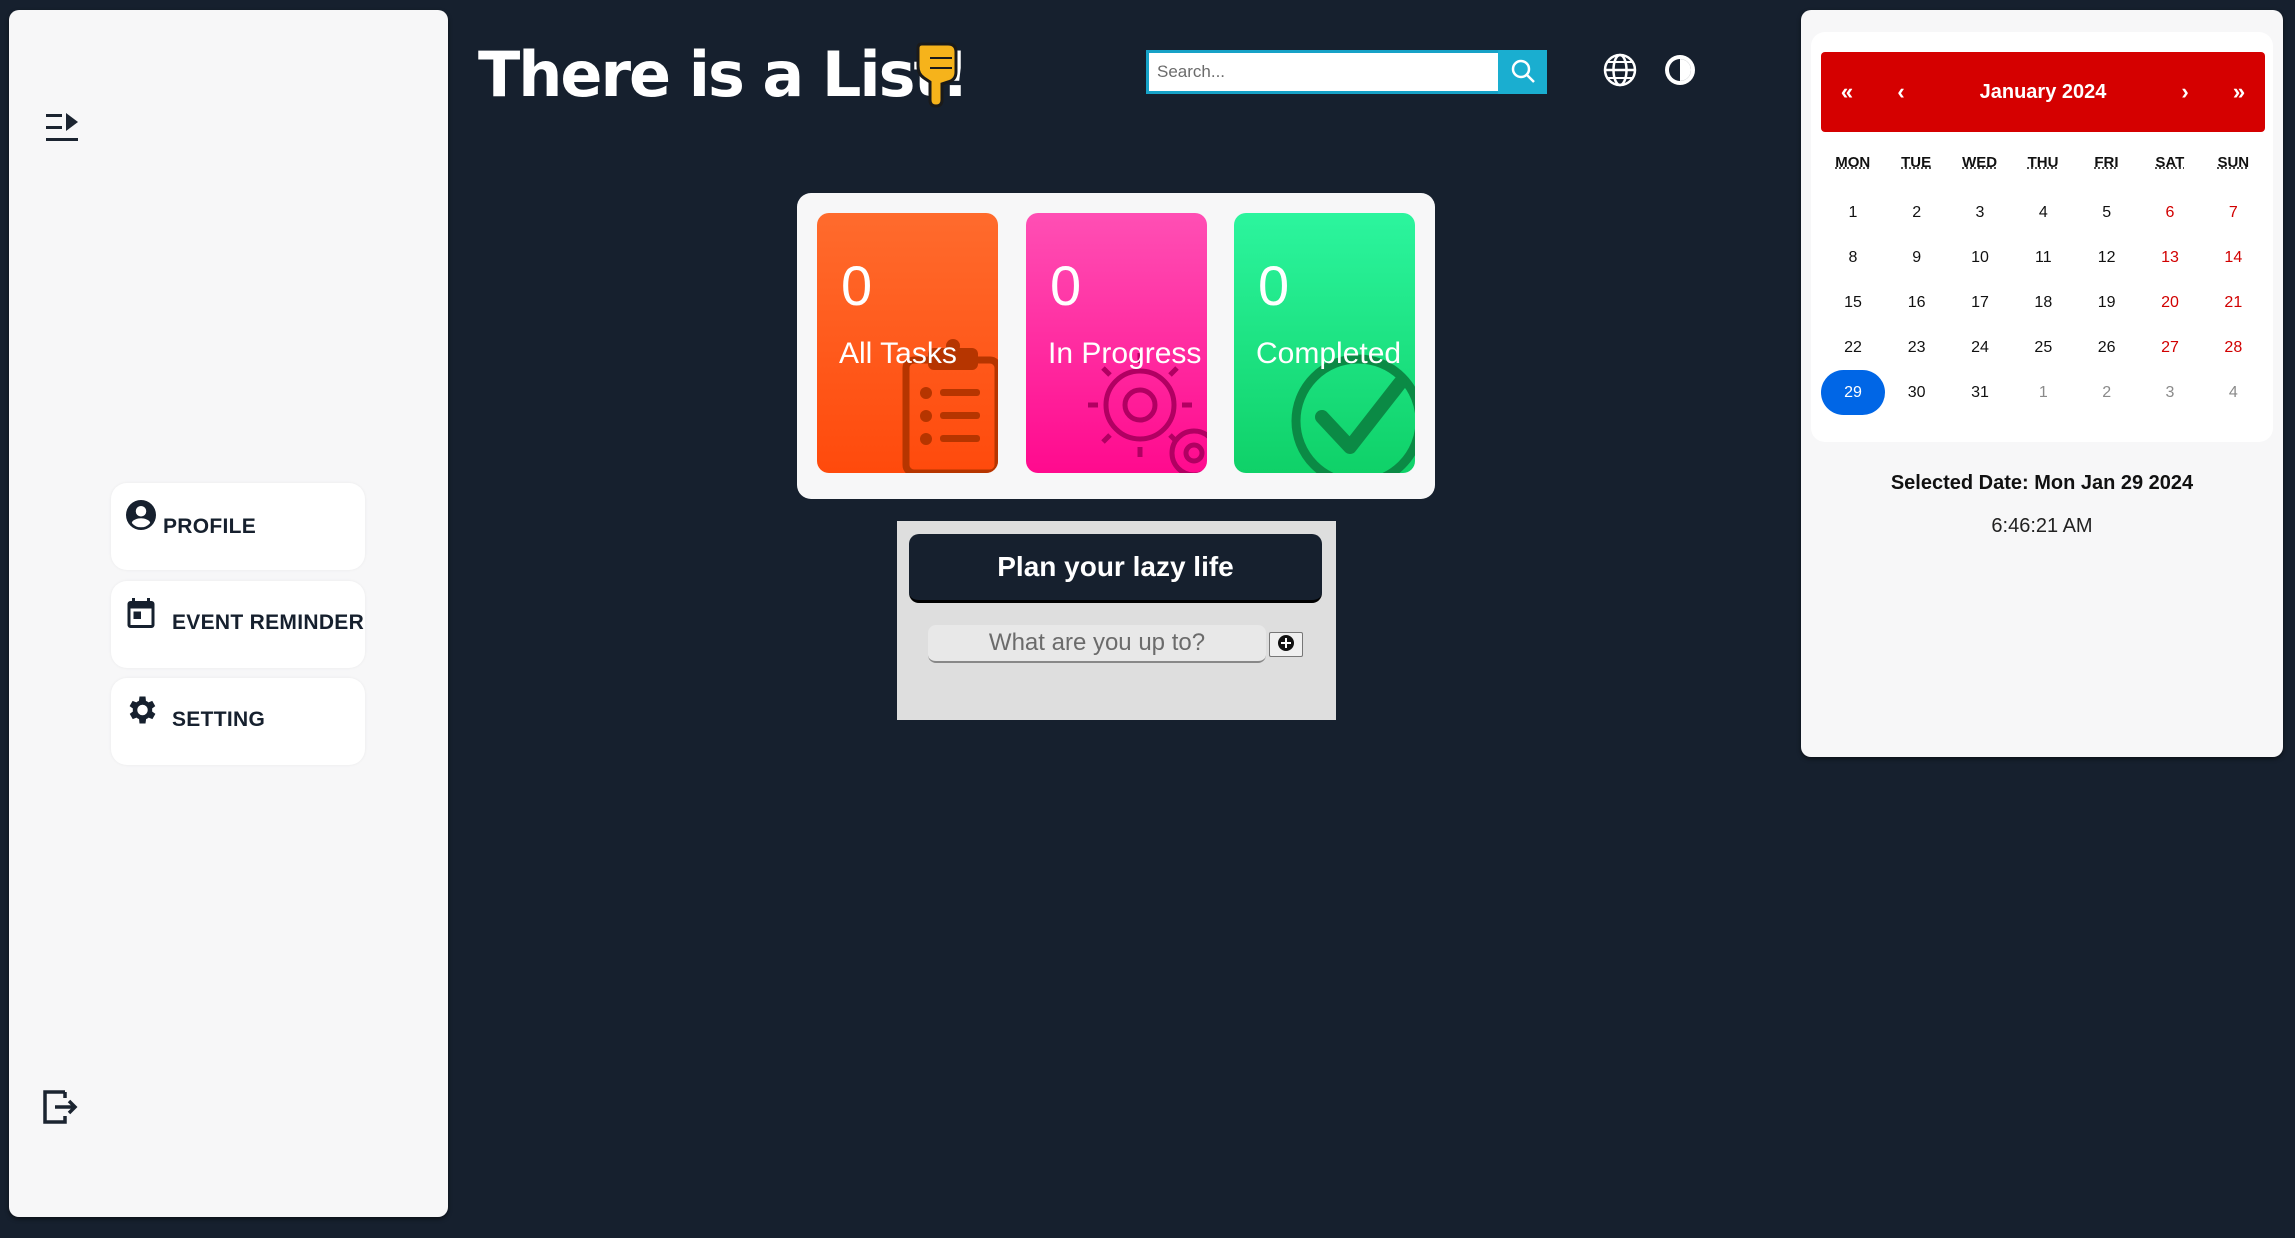  I want to click on calendar-day: 13, so click(2169, 257).